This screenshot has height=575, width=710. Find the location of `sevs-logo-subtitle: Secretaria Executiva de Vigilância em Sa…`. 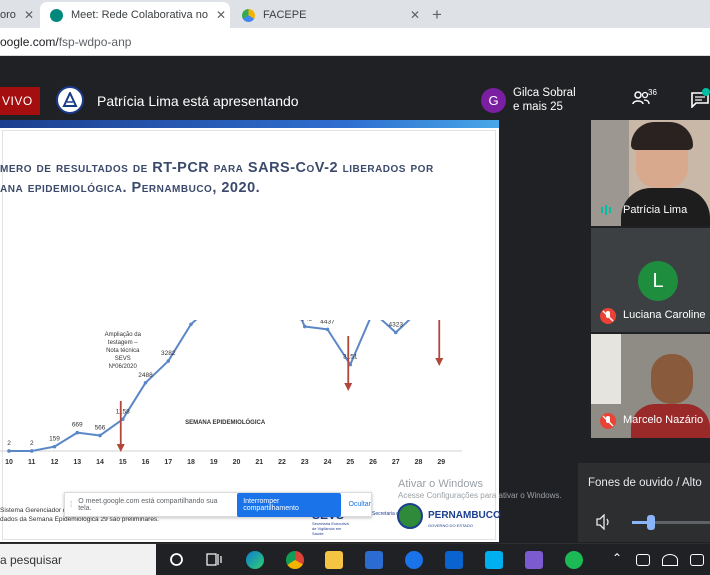

sevs-logo-subtitle: Secretaria Executiva de Vigilância em Sa… is located at coordinates (330, 528).